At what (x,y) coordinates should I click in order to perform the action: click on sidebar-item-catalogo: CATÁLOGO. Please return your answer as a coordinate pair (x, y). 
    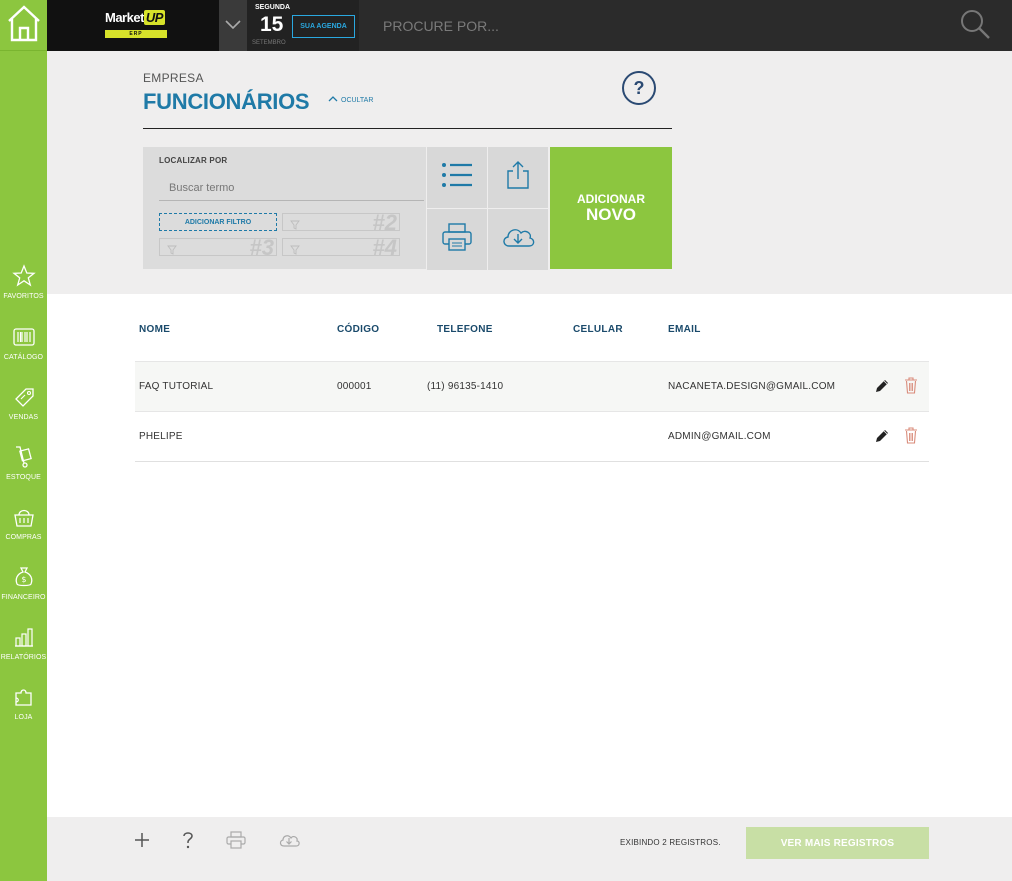
    Looking at the image, I should click on (23, 348).